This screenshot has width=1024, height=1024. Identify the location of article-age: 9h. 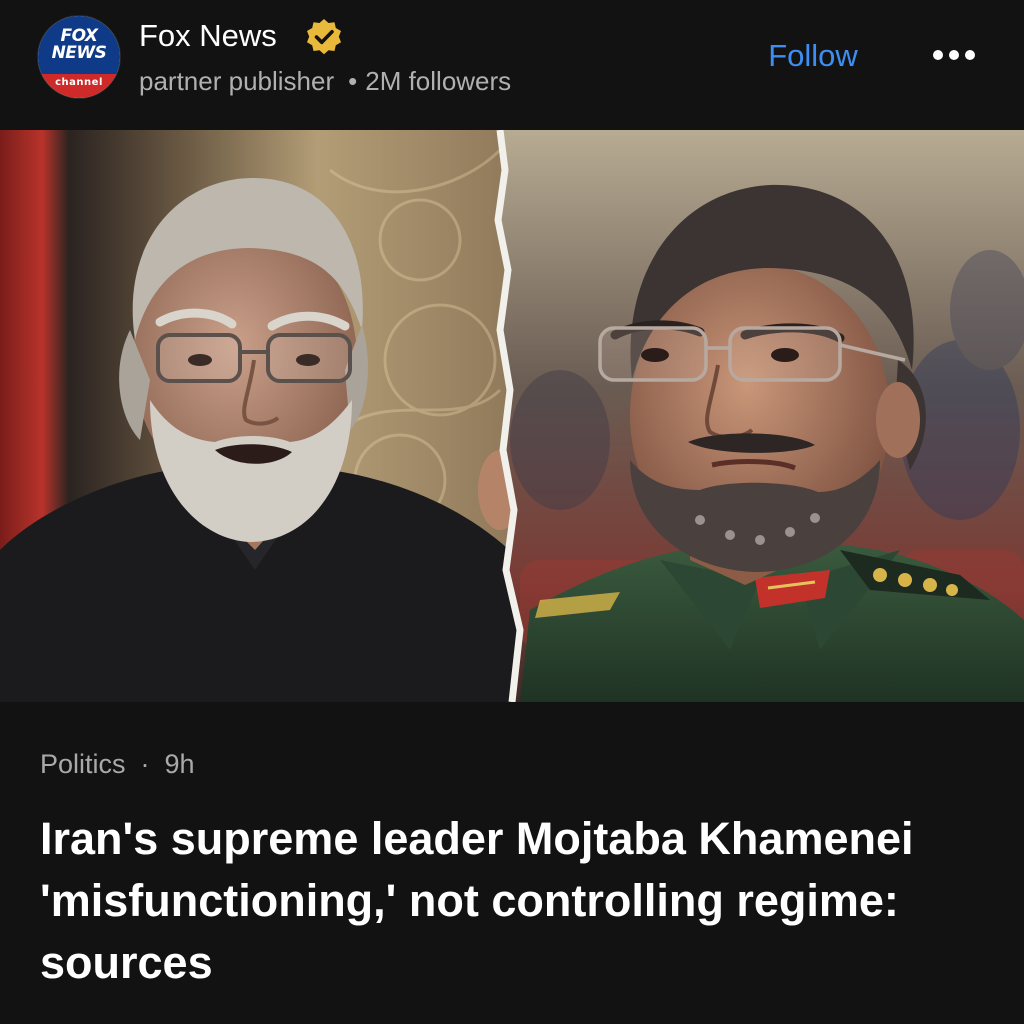
(179, 764).